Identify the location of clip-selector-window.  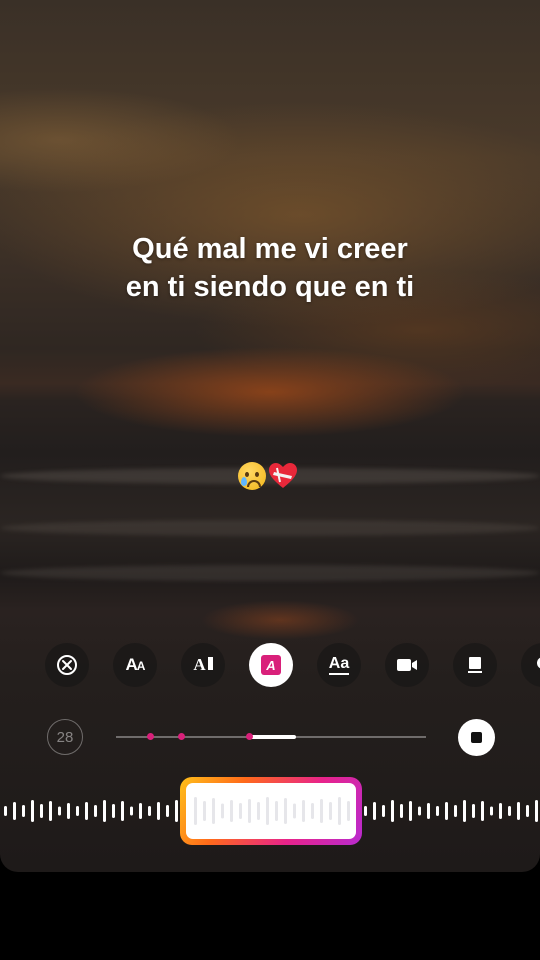
(271, 811).